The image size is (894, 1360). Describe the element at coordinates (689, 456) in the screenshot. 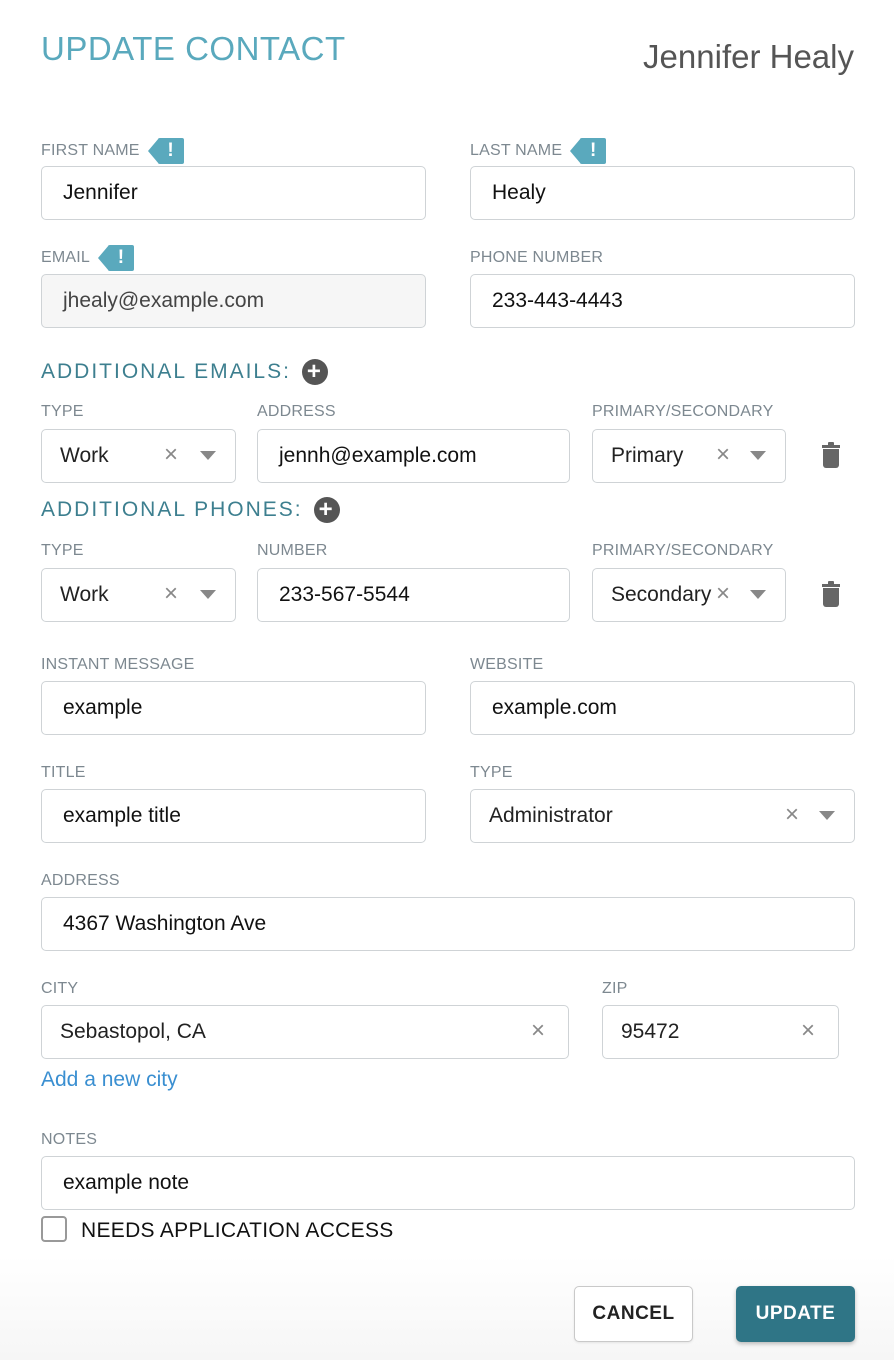

I see `email-primary-select: Primary ×` at that location.